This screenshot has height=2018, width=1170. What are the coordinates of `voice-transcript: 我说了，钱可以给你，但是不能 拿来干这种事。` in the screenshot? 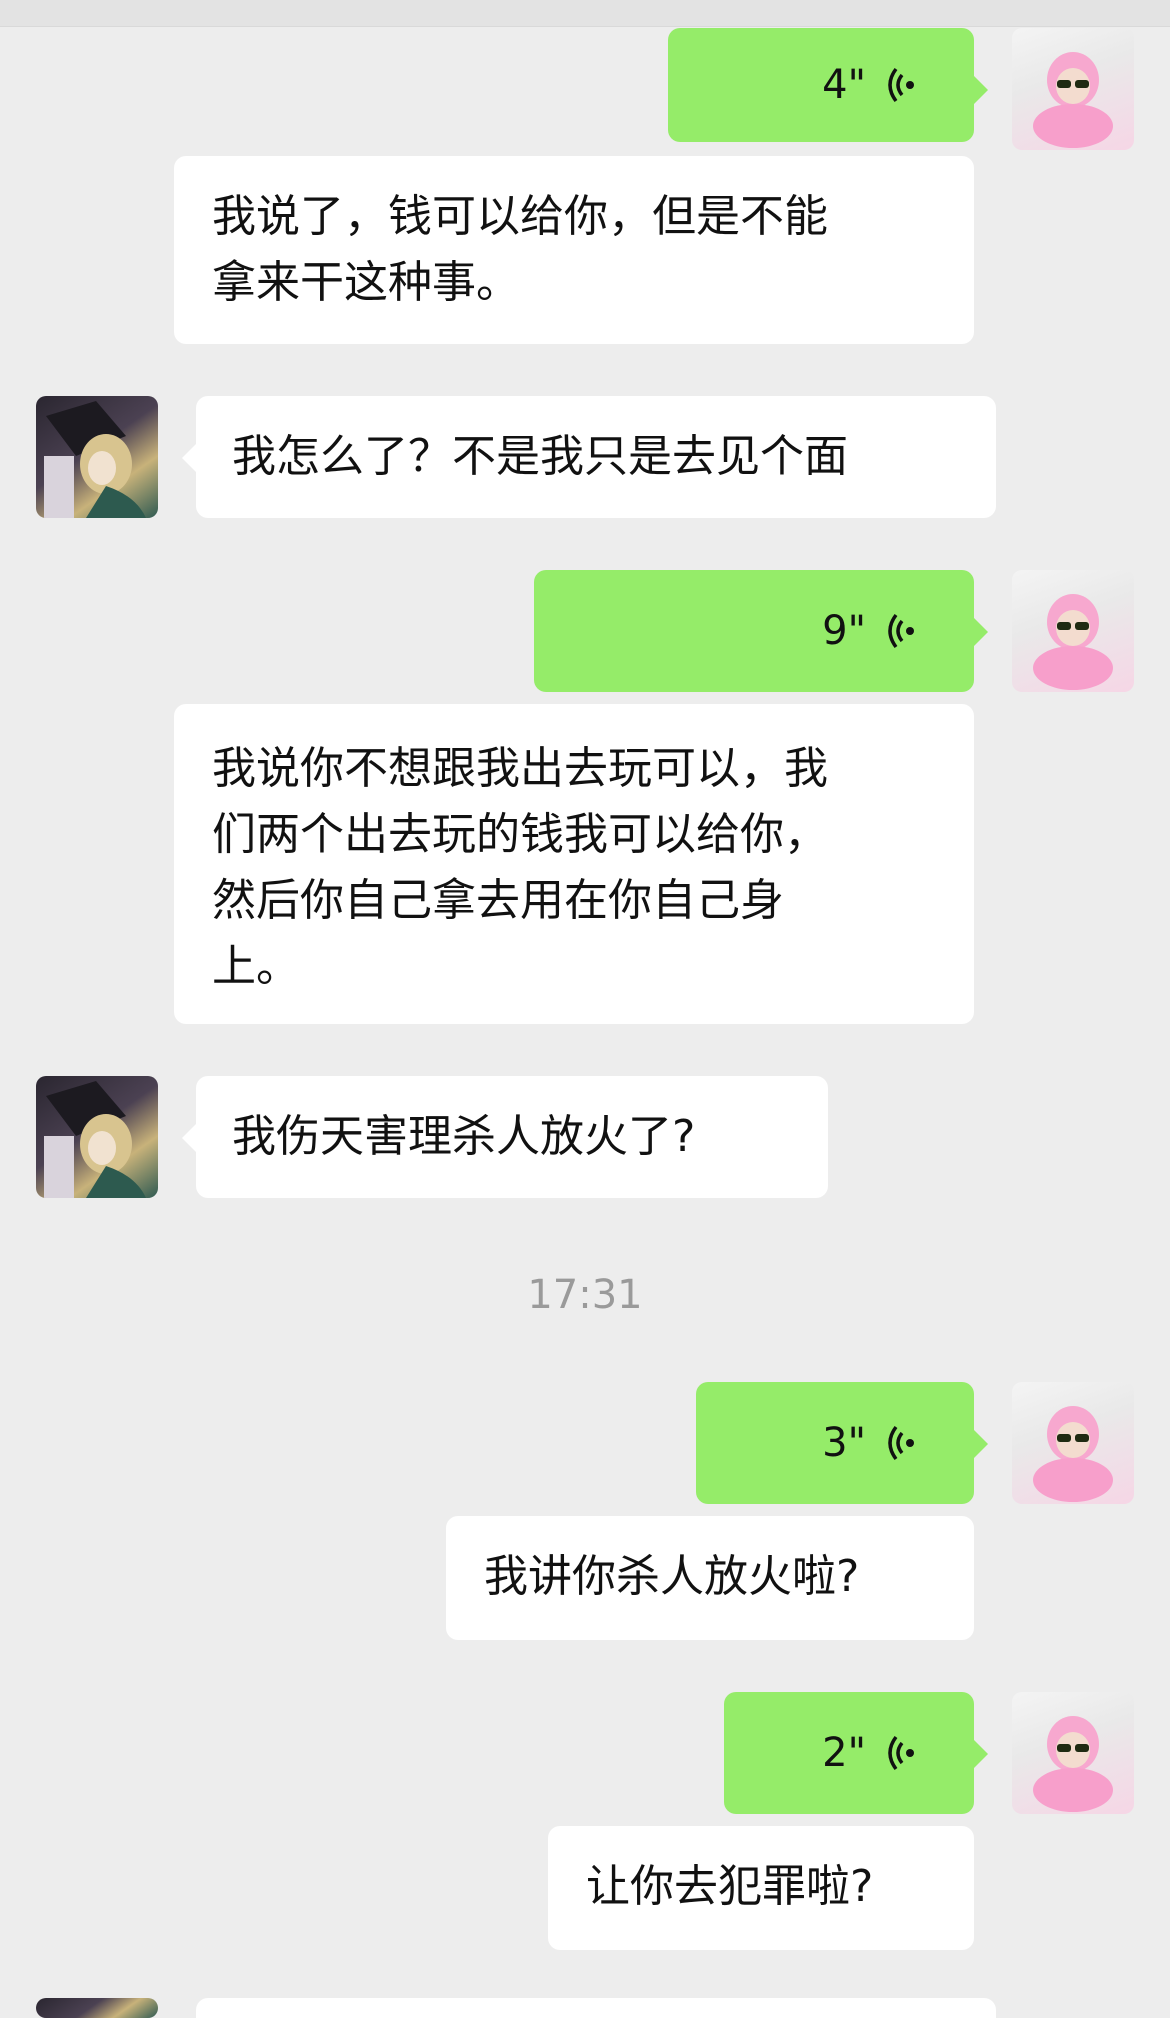 It's located at (574, 250).